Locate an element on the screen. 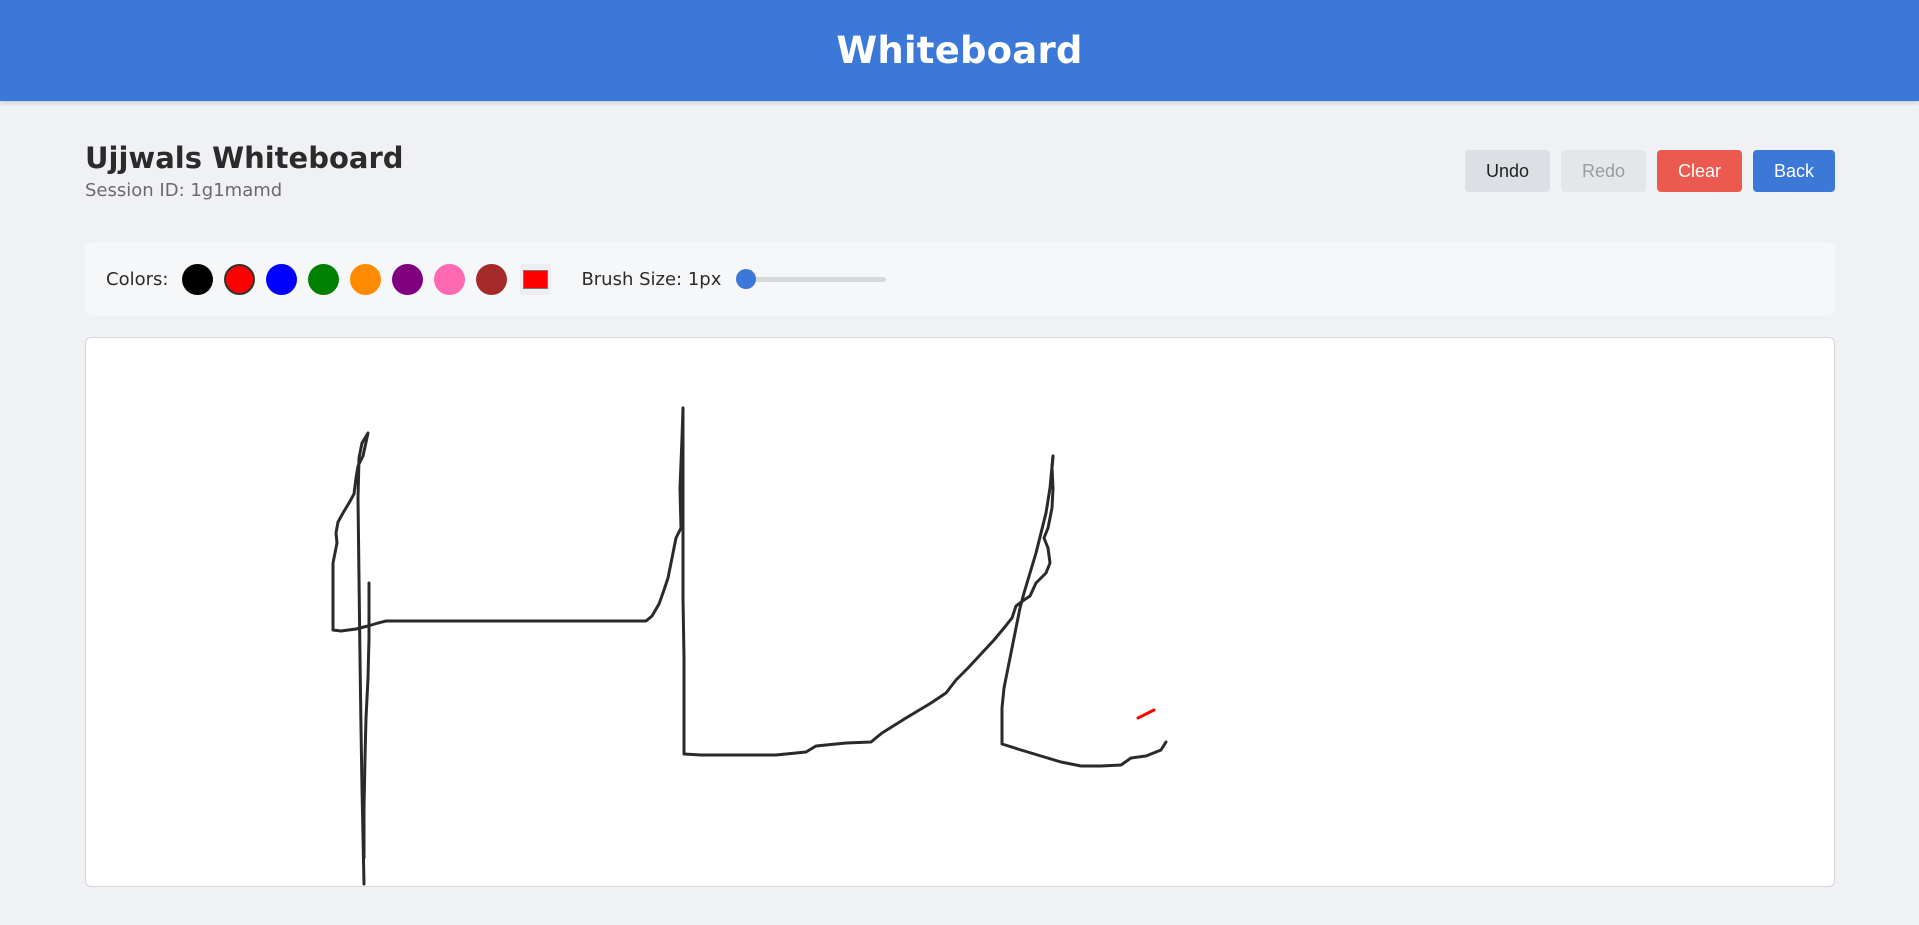 This screenshot has width=1919, height=925. board-name: Ujjwals Whiteboard is located at coordinates (244, 158).